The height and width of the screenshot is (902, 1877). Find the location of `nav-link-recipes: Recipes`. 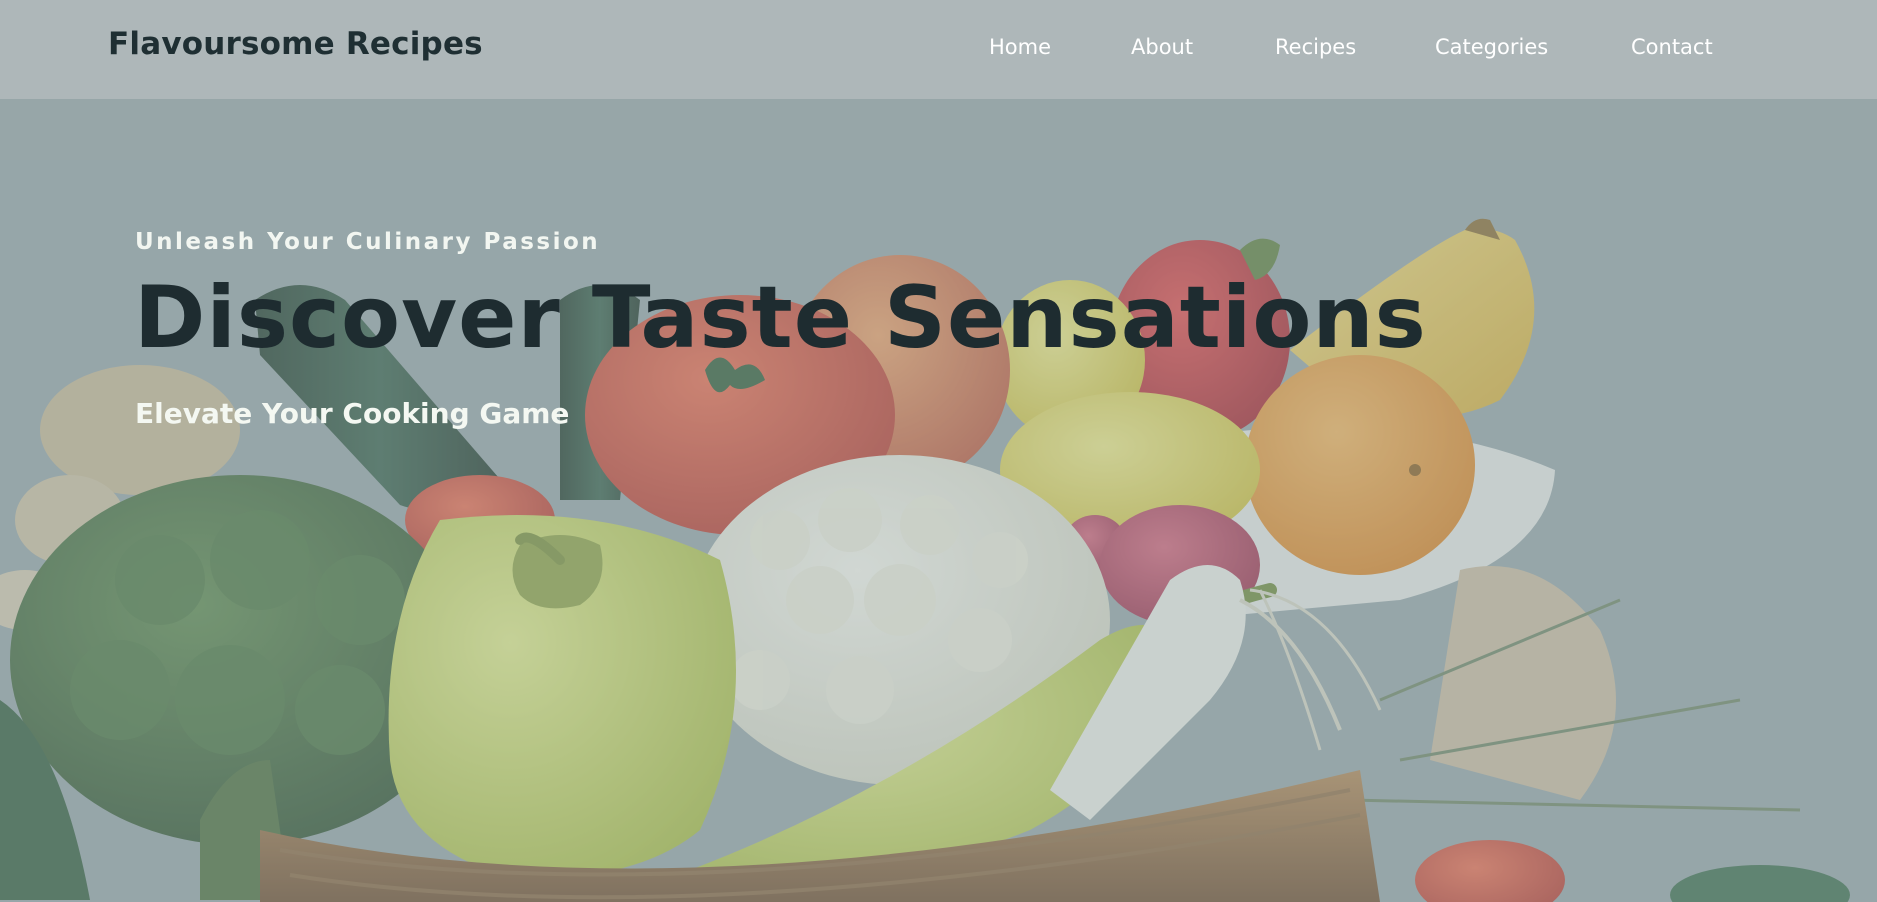

nav-link-recipes: Recipes is located at coordinates (1315, 47).